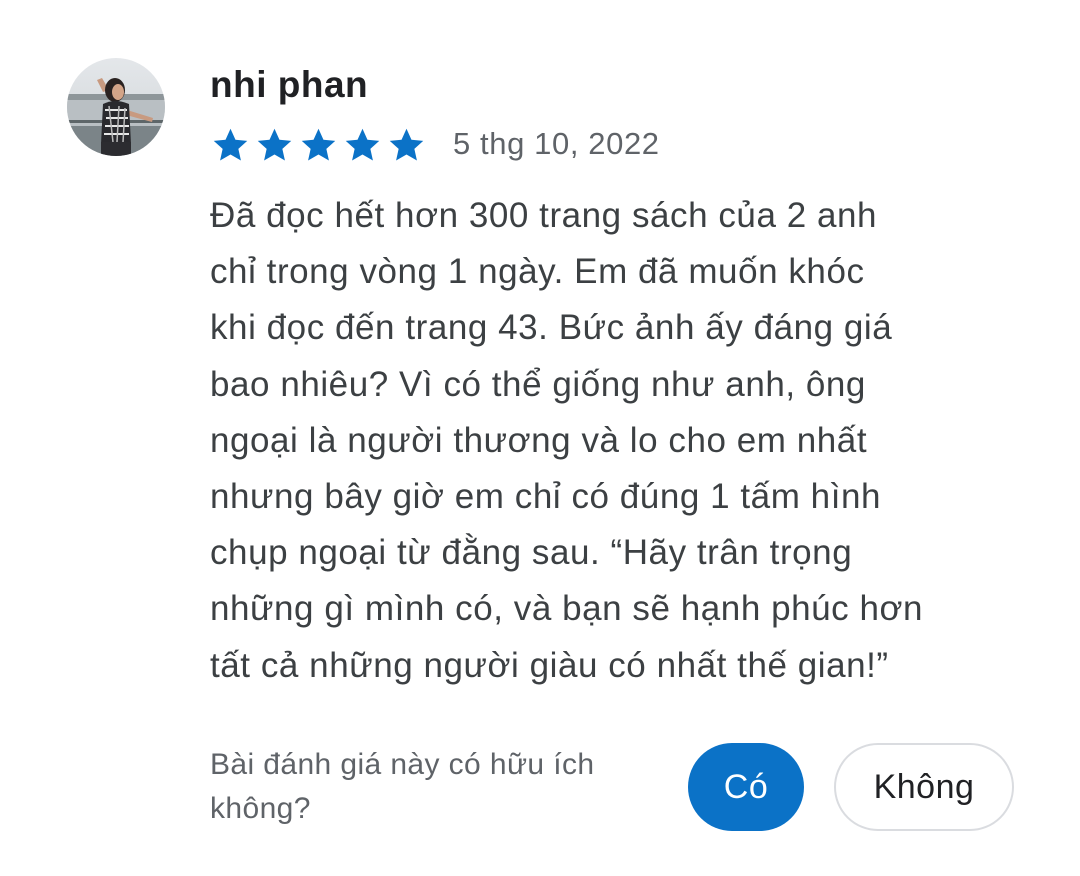  I want to click on helpful-no-label: Không, so click(924, 786).